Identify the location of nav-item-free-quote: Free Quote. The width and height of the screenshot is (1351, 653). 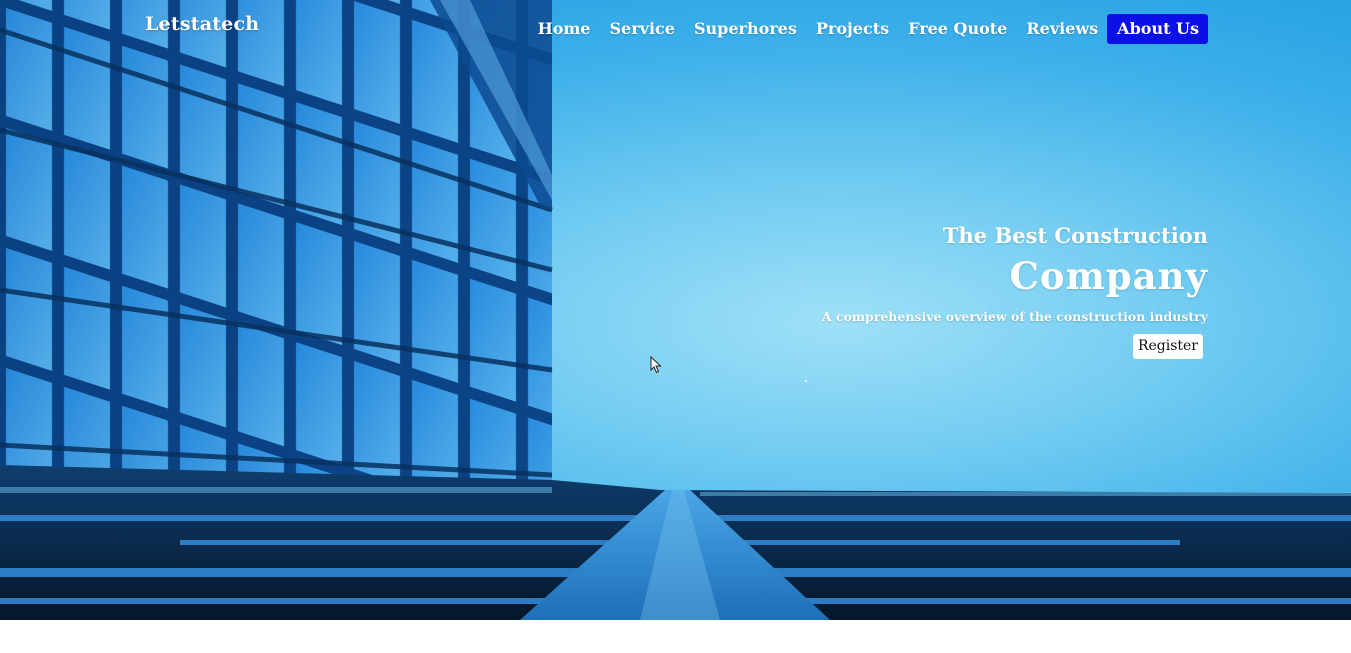
(957, 29).